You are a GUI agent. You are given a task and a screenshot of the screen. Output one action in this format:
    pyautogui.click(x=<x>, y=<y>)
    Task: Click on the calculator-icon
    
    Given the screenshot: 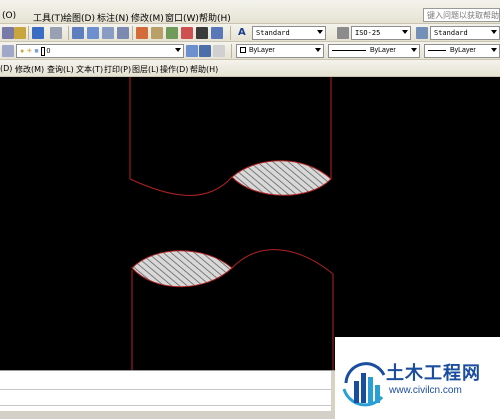 What is the action you would take?
    pyautogui.click(x=202, y=33)
    